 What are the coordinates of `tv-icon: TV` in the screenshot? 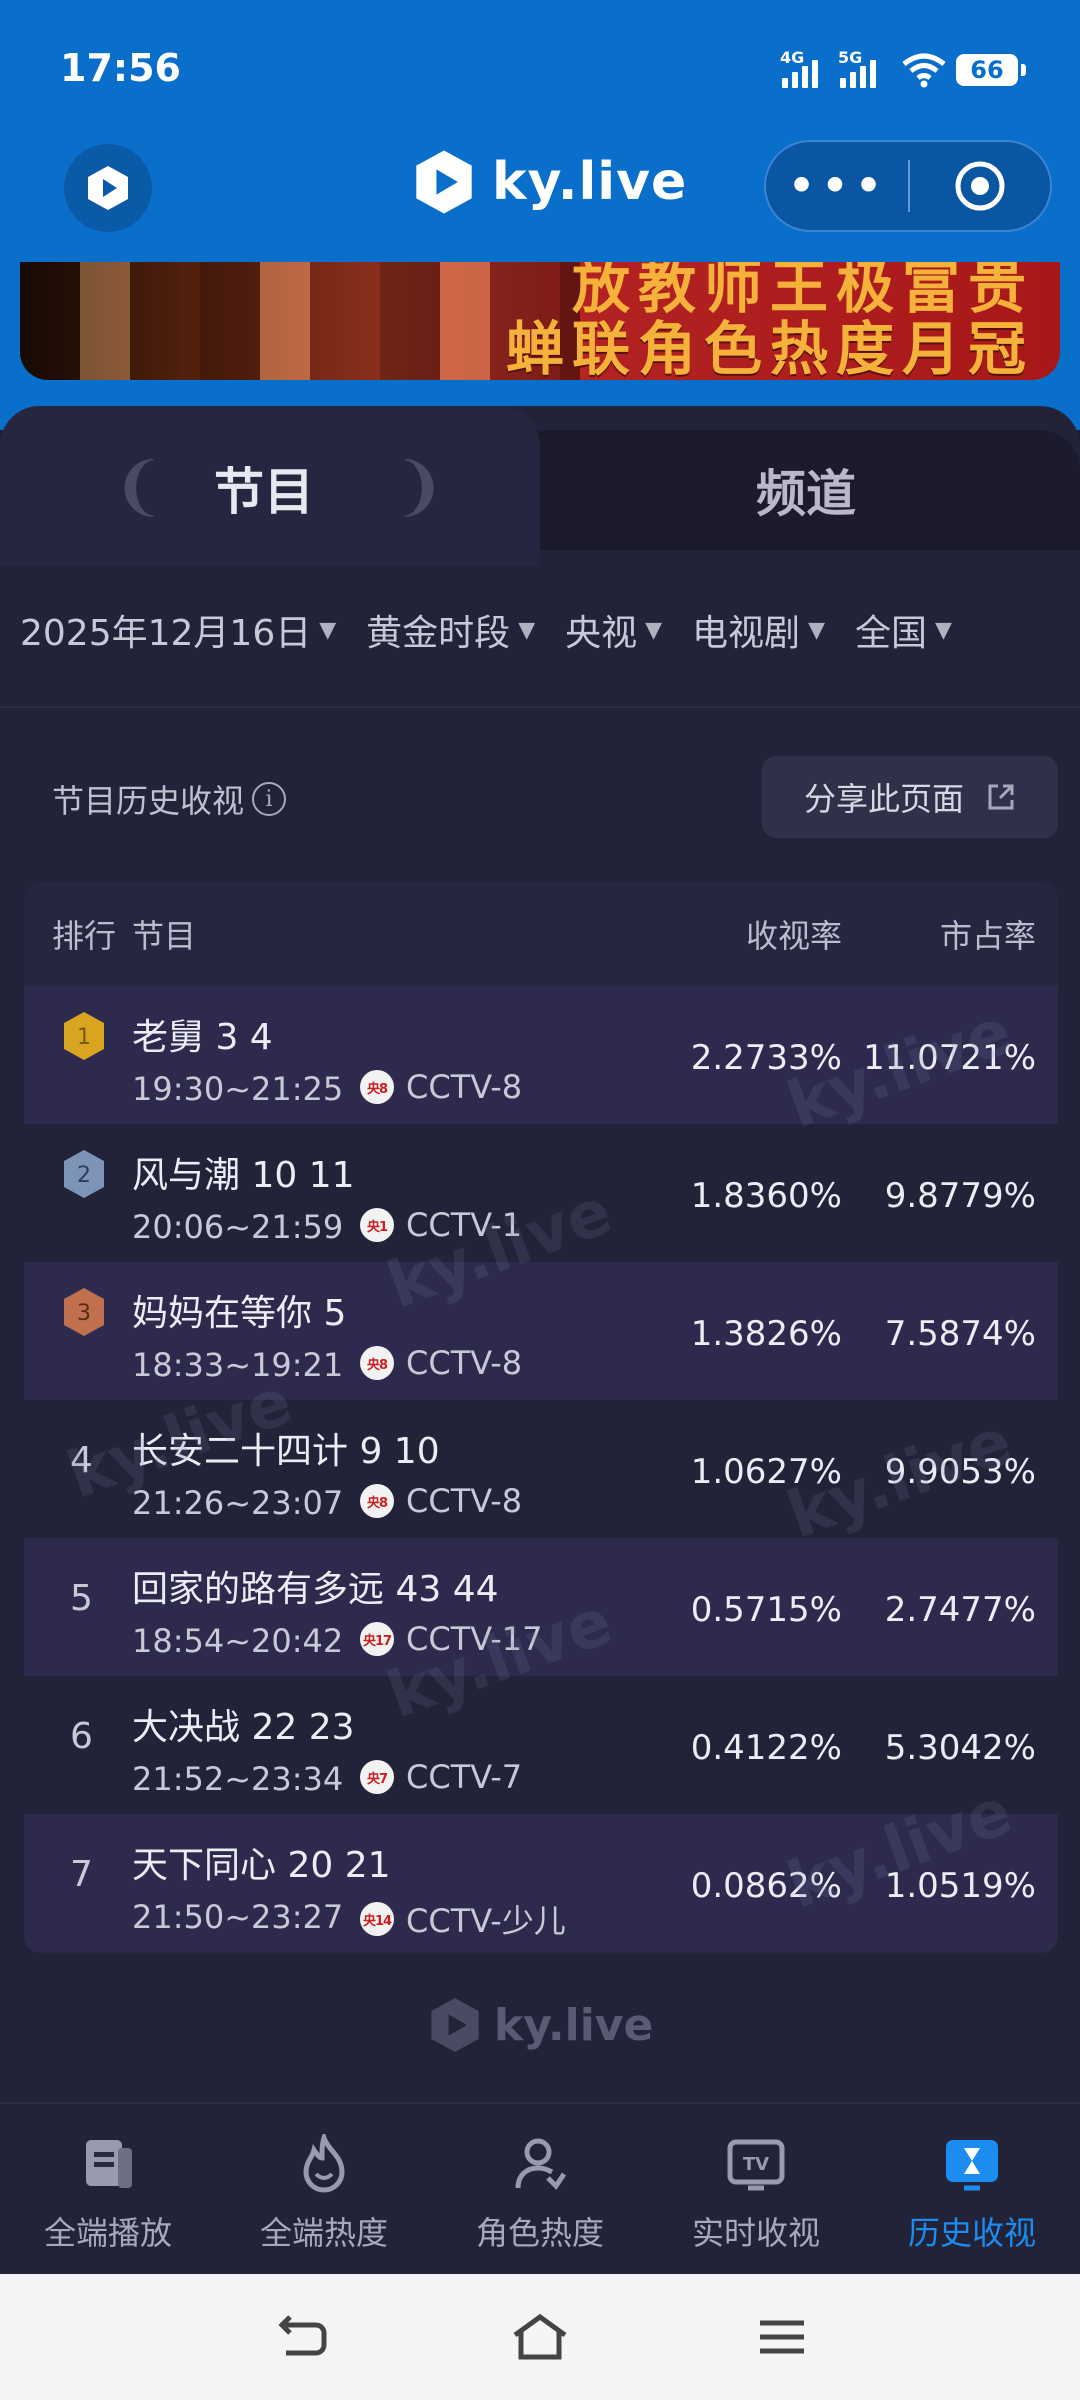 It's located at (756, 2164).